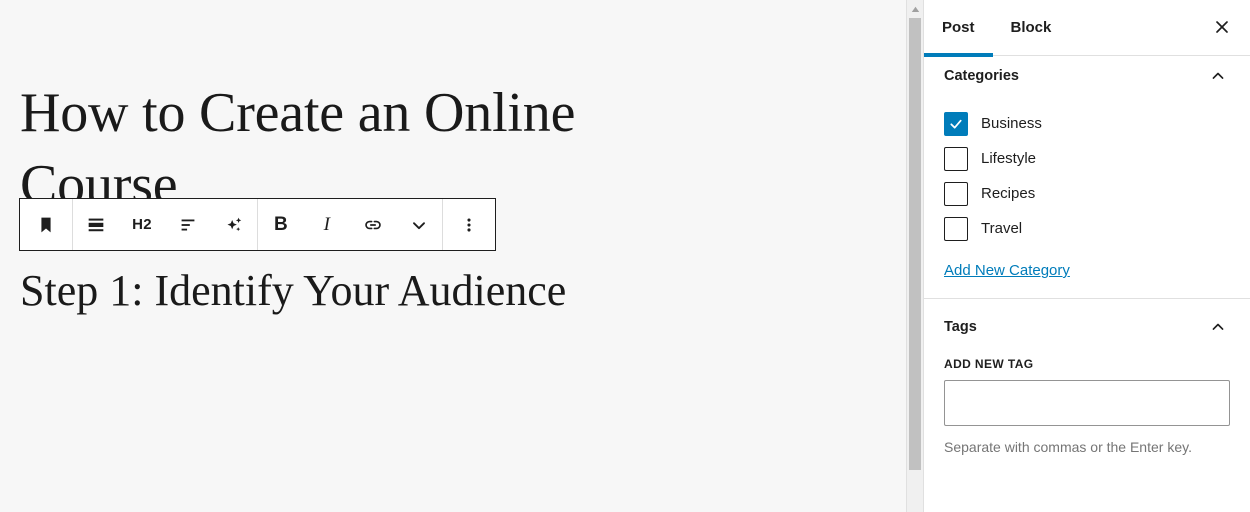  I want to click on category-label: Lifestyle, so click(1009, 158).